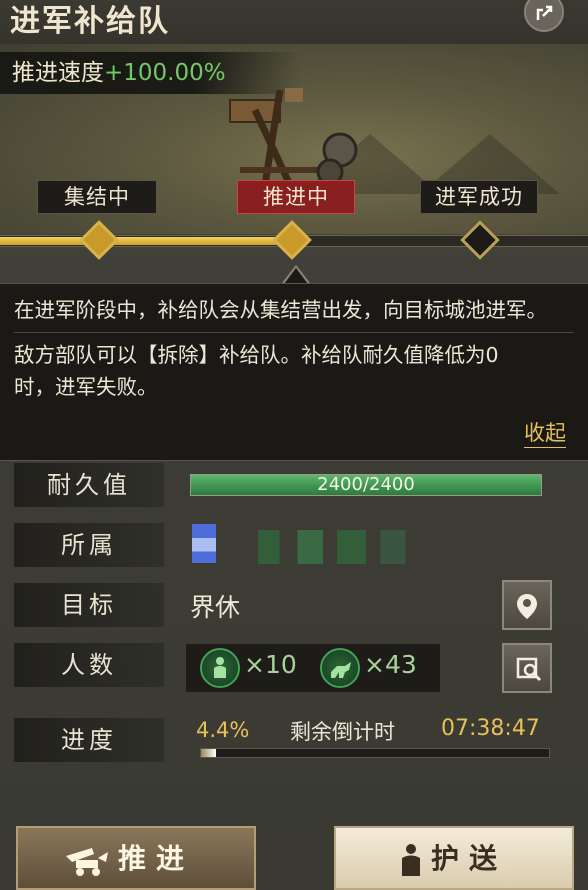  What do you see at coordinates (89, 485) in the screenshot?
I see `durability-label: 耐久值` at bounding box center [89, 485].